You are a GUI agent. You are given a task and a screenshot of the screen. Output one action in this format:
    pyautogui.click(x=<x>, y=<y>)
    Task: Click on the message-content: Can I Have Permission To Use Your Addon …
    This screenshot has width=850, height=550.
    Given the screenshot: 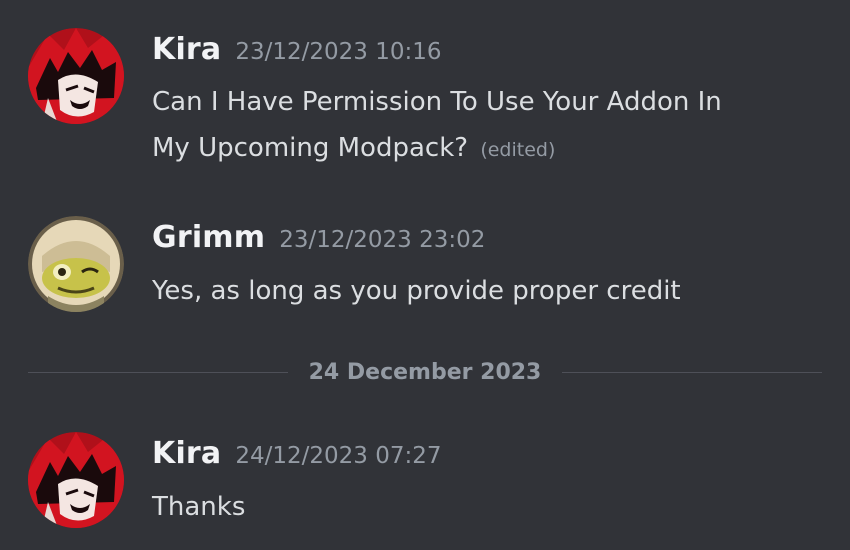 What is the action you would take?
    pyautogui.click(x=492, y=126)
    